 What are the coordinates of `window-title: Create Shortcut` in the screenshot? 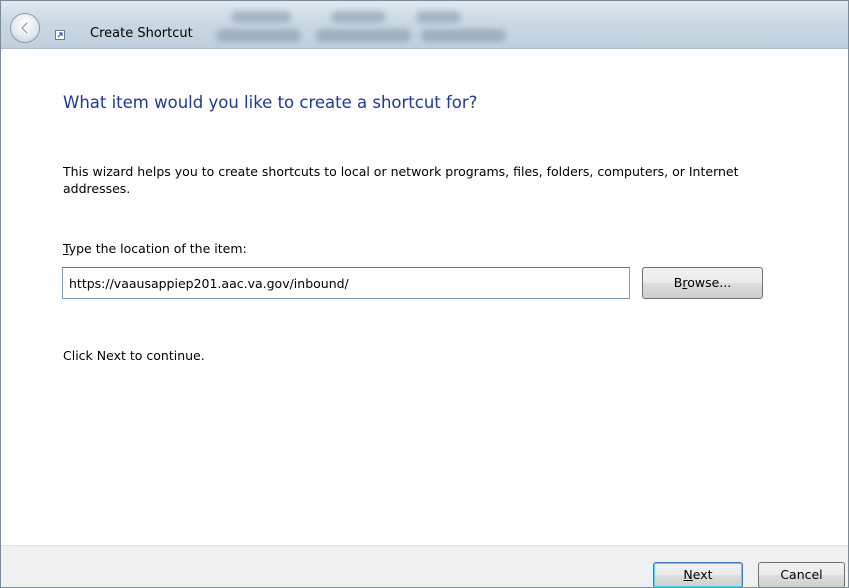 It's located at (141, 33).